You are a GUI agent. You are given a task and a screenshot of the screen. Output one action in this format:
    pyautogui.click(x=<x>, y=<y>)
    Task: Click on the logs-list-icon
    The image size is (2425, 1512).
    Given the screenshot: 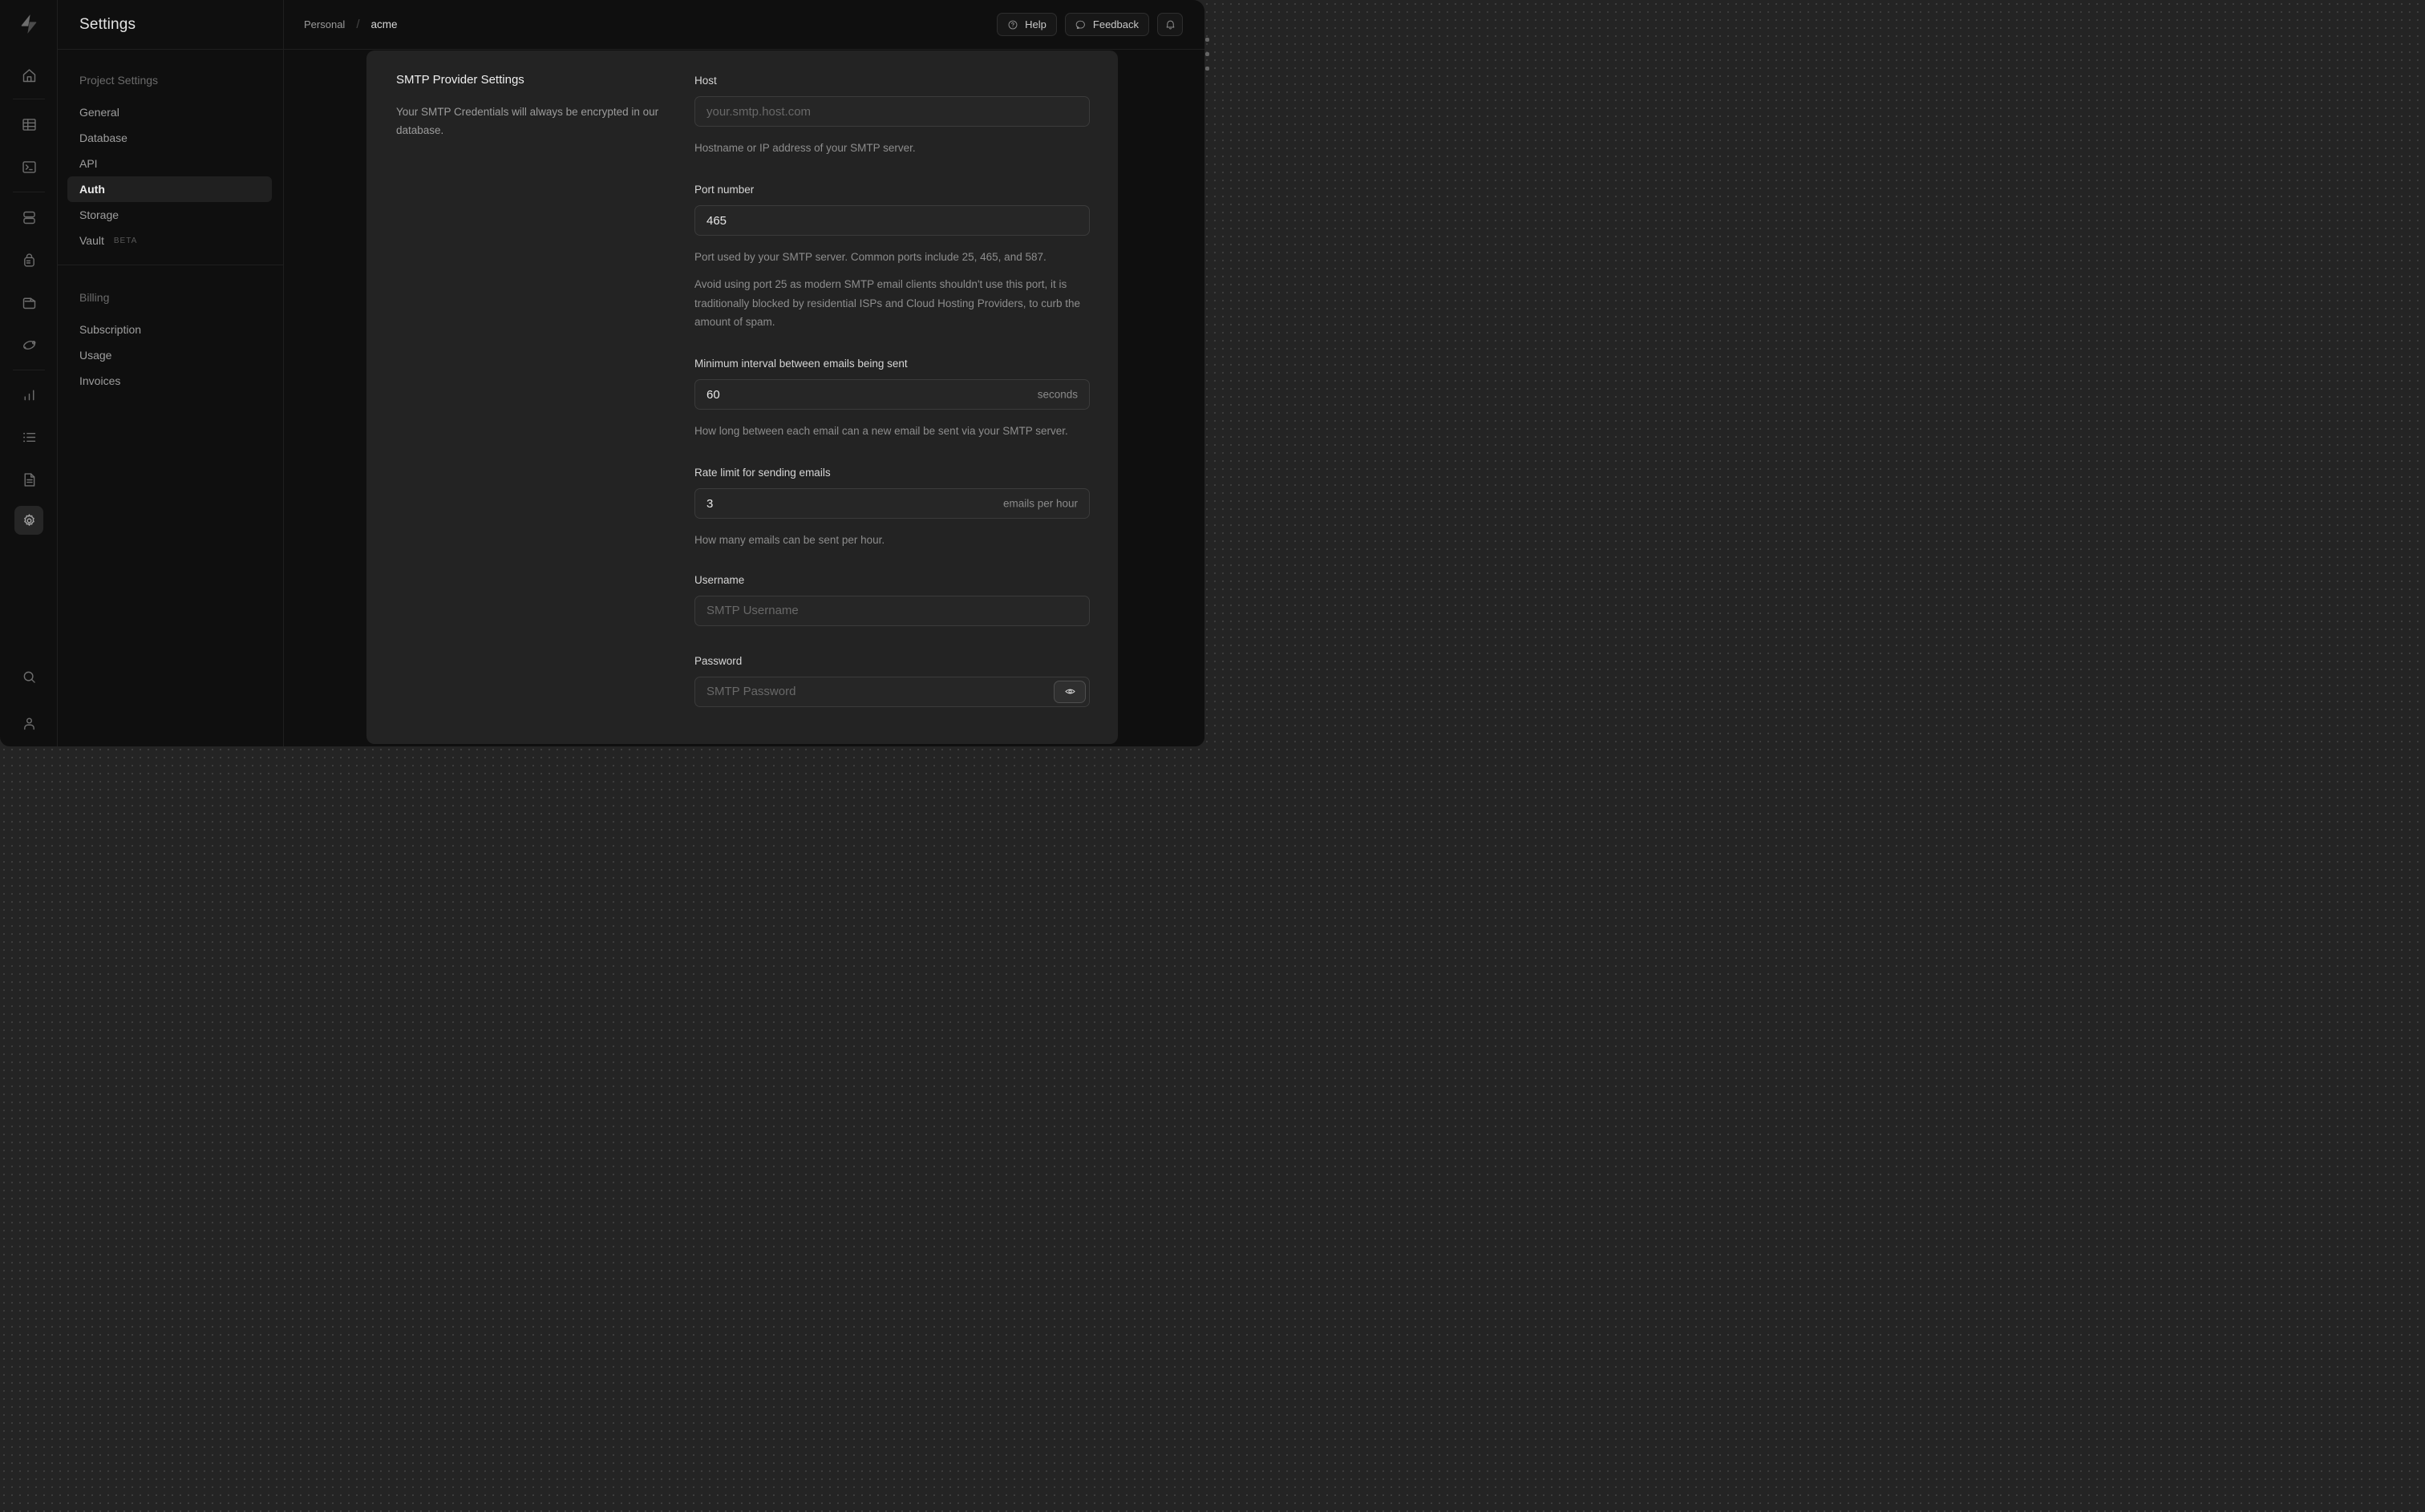 What is the action you would take?
    pyautogui.click(x=28, y=437)
    